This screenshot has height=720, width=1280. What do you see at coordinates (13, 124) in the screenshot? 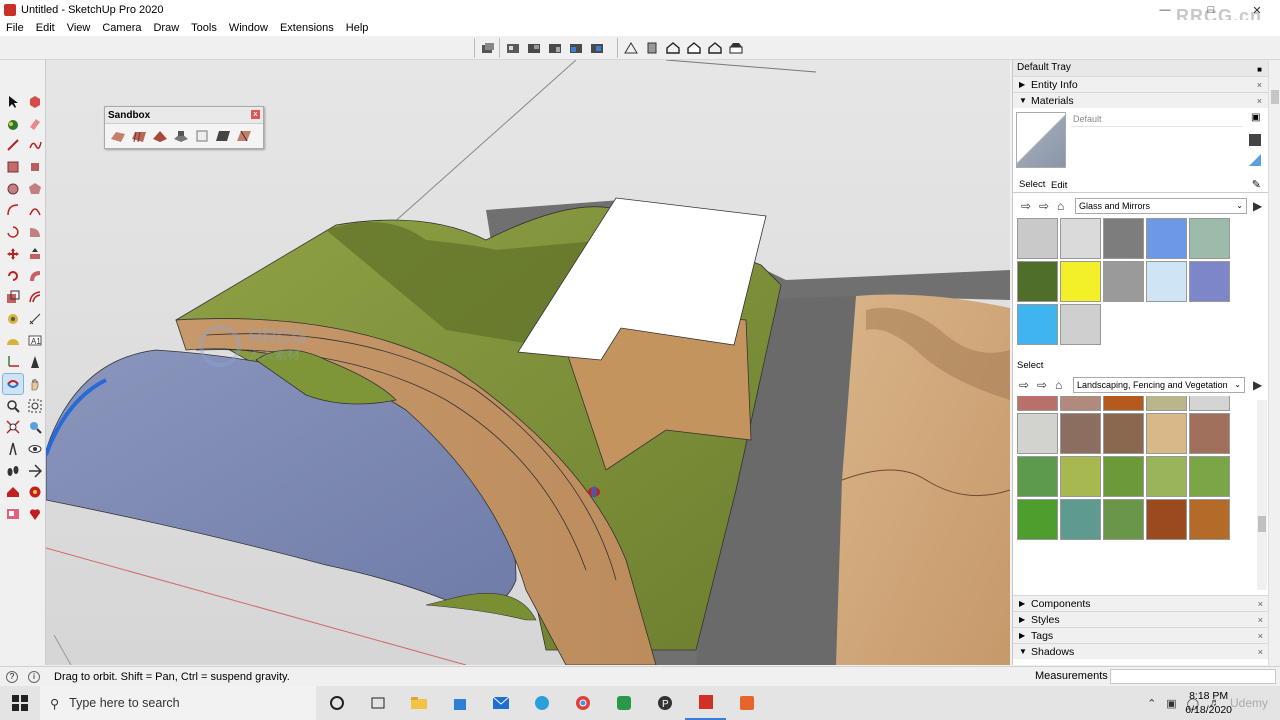
I see `paint-bucket-icon` at bounding box center [13, 124].